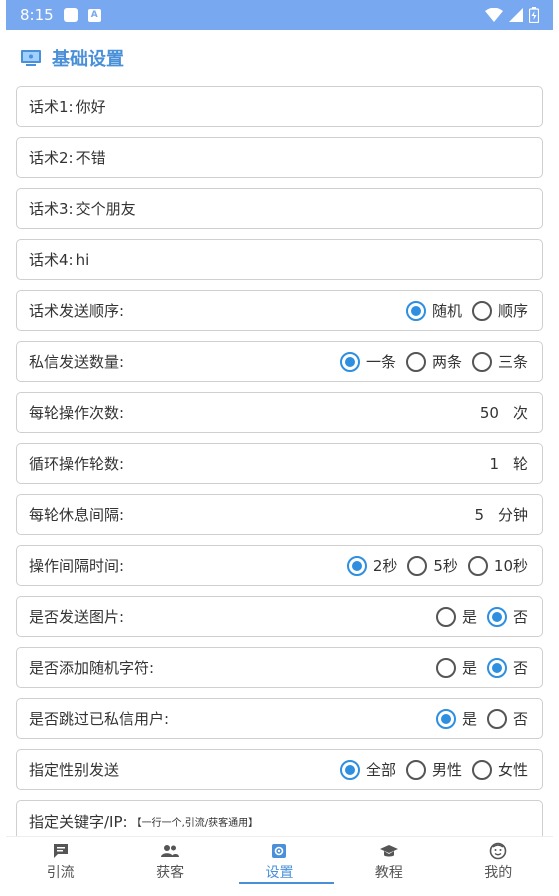 This screenshot has height=896, width=559. I want to click on script-1-value: 你好, so click(91, 106).